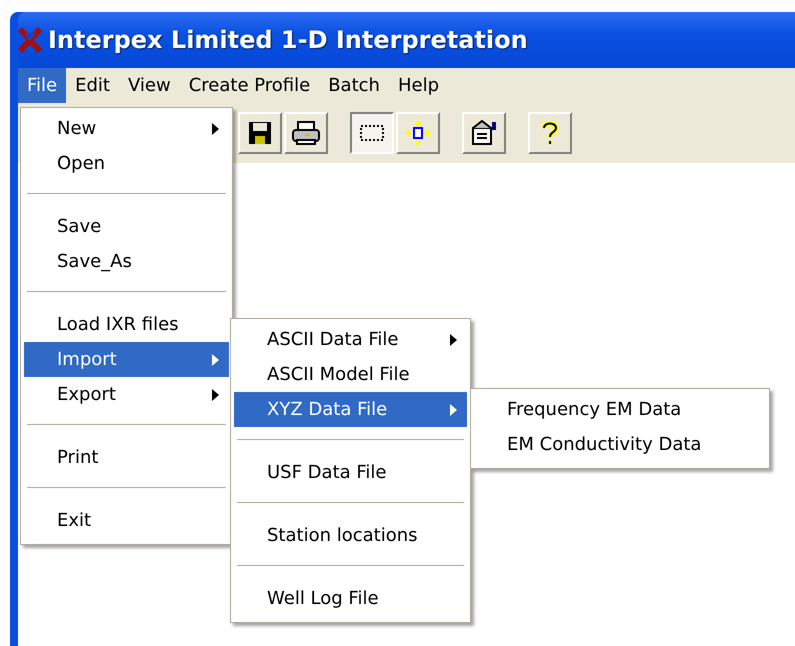  I want to click on menu-title: Create Profile, so click(250, 85).